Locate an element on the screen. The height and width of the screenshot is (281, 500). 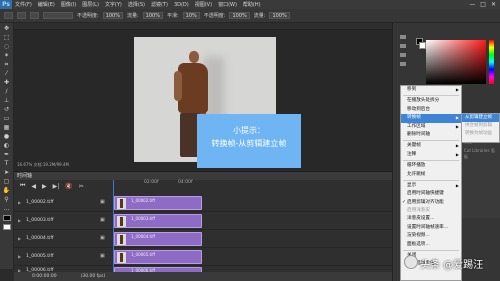
magic-wand-icon: ✶ is located at coordinates (7, 56).